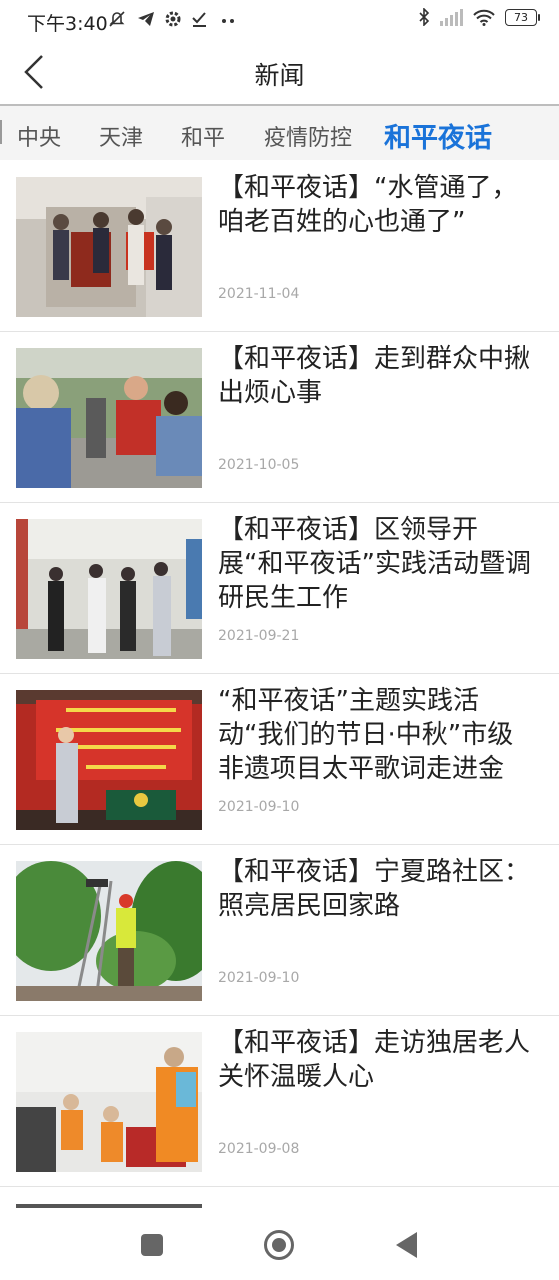  Describe the element at coordinates (173, 19) in the screenshot. I see `gear-icon` at that location.